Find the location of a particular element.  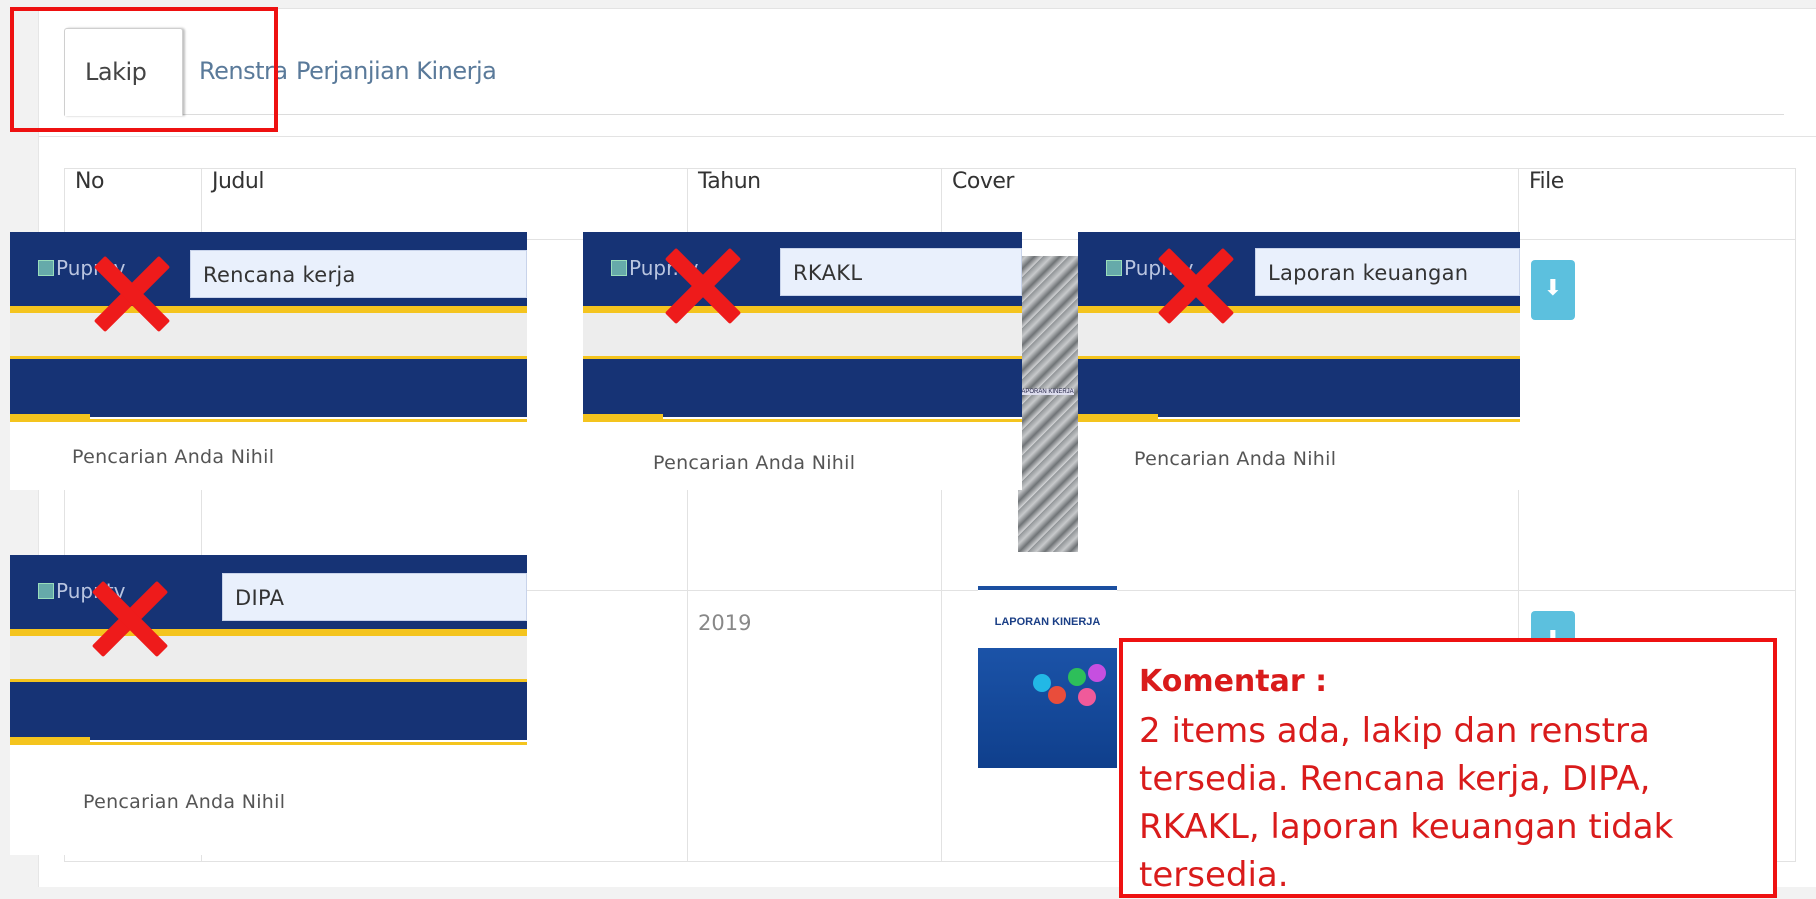

col-header-cover: Cover is located at coordinates (1230, 204).